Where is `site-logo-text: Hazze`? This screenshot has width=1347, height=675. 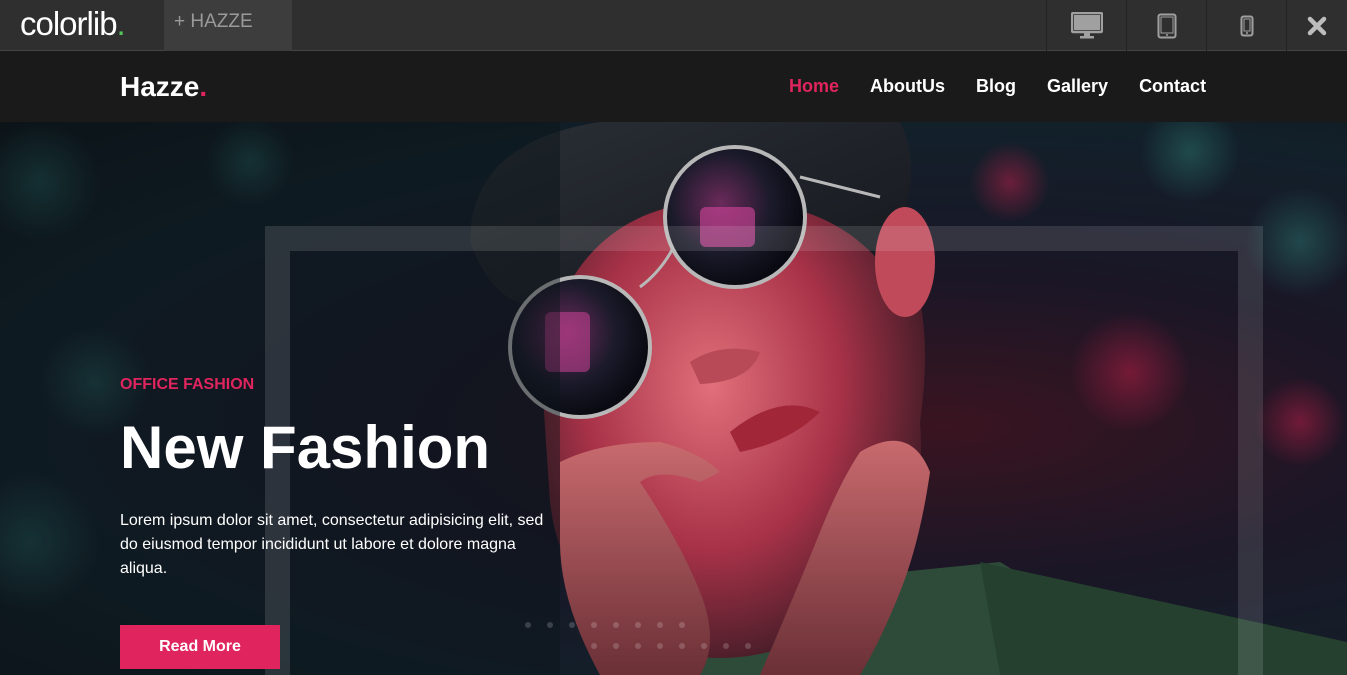 site-logo-text: Hazze is located at coordinates (160, 86).